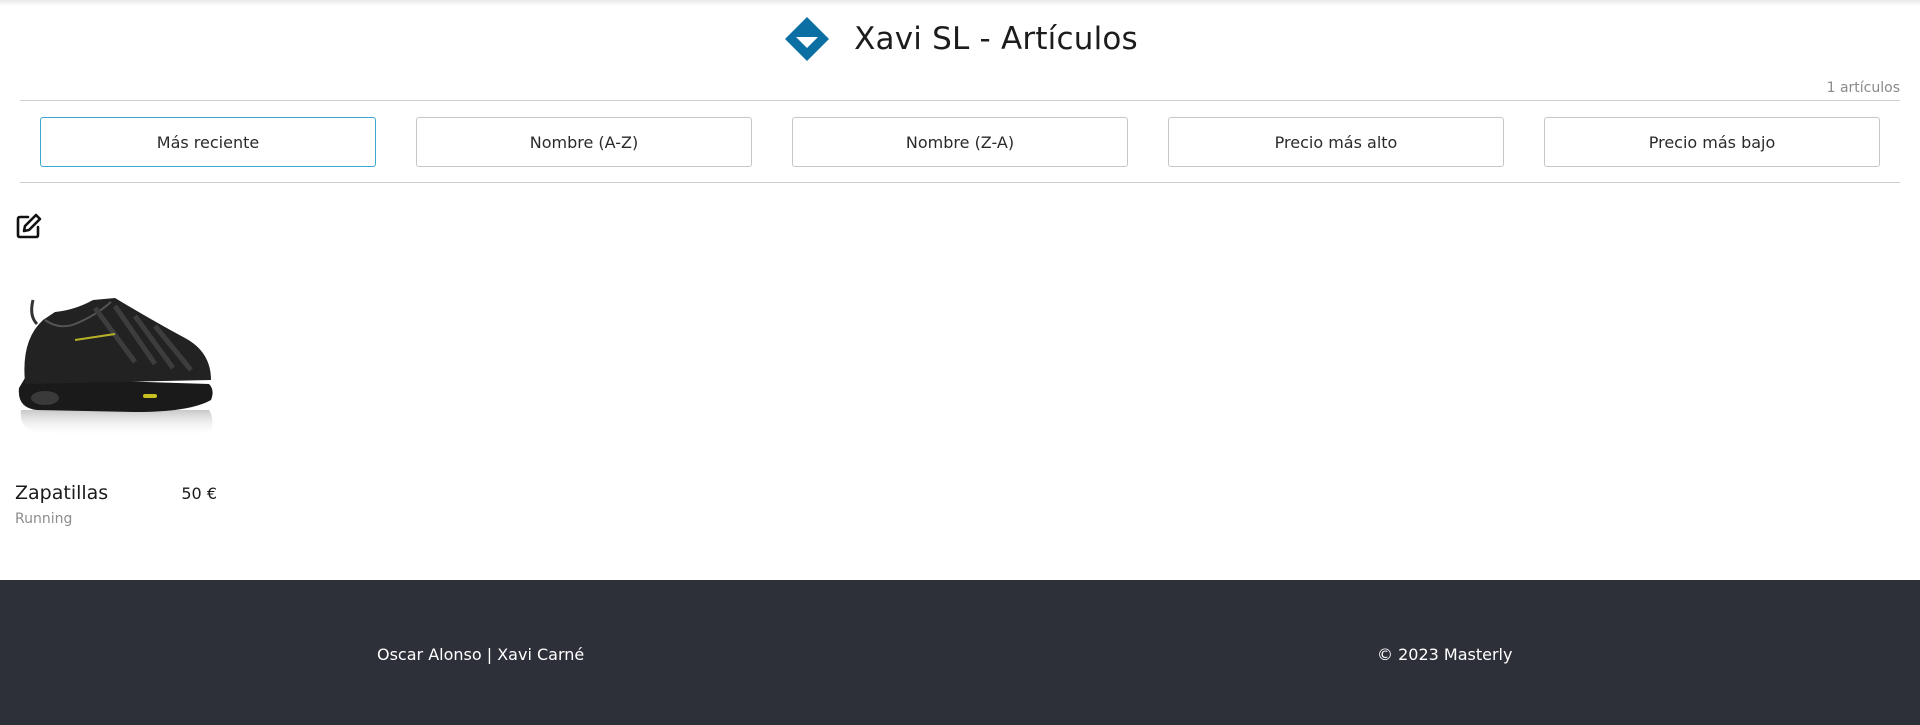  Describe the element at coordinates (29, 226) in the screenshot. I see `edit-icon` at that location.